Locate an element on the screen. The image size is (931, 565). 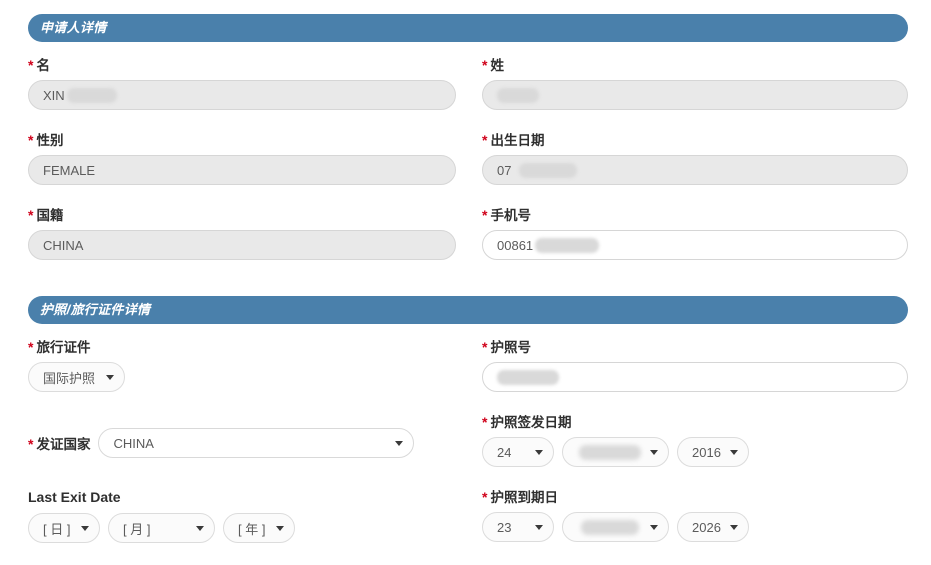
issuing-country-select: CHINA is located at coordinates (256, 443).